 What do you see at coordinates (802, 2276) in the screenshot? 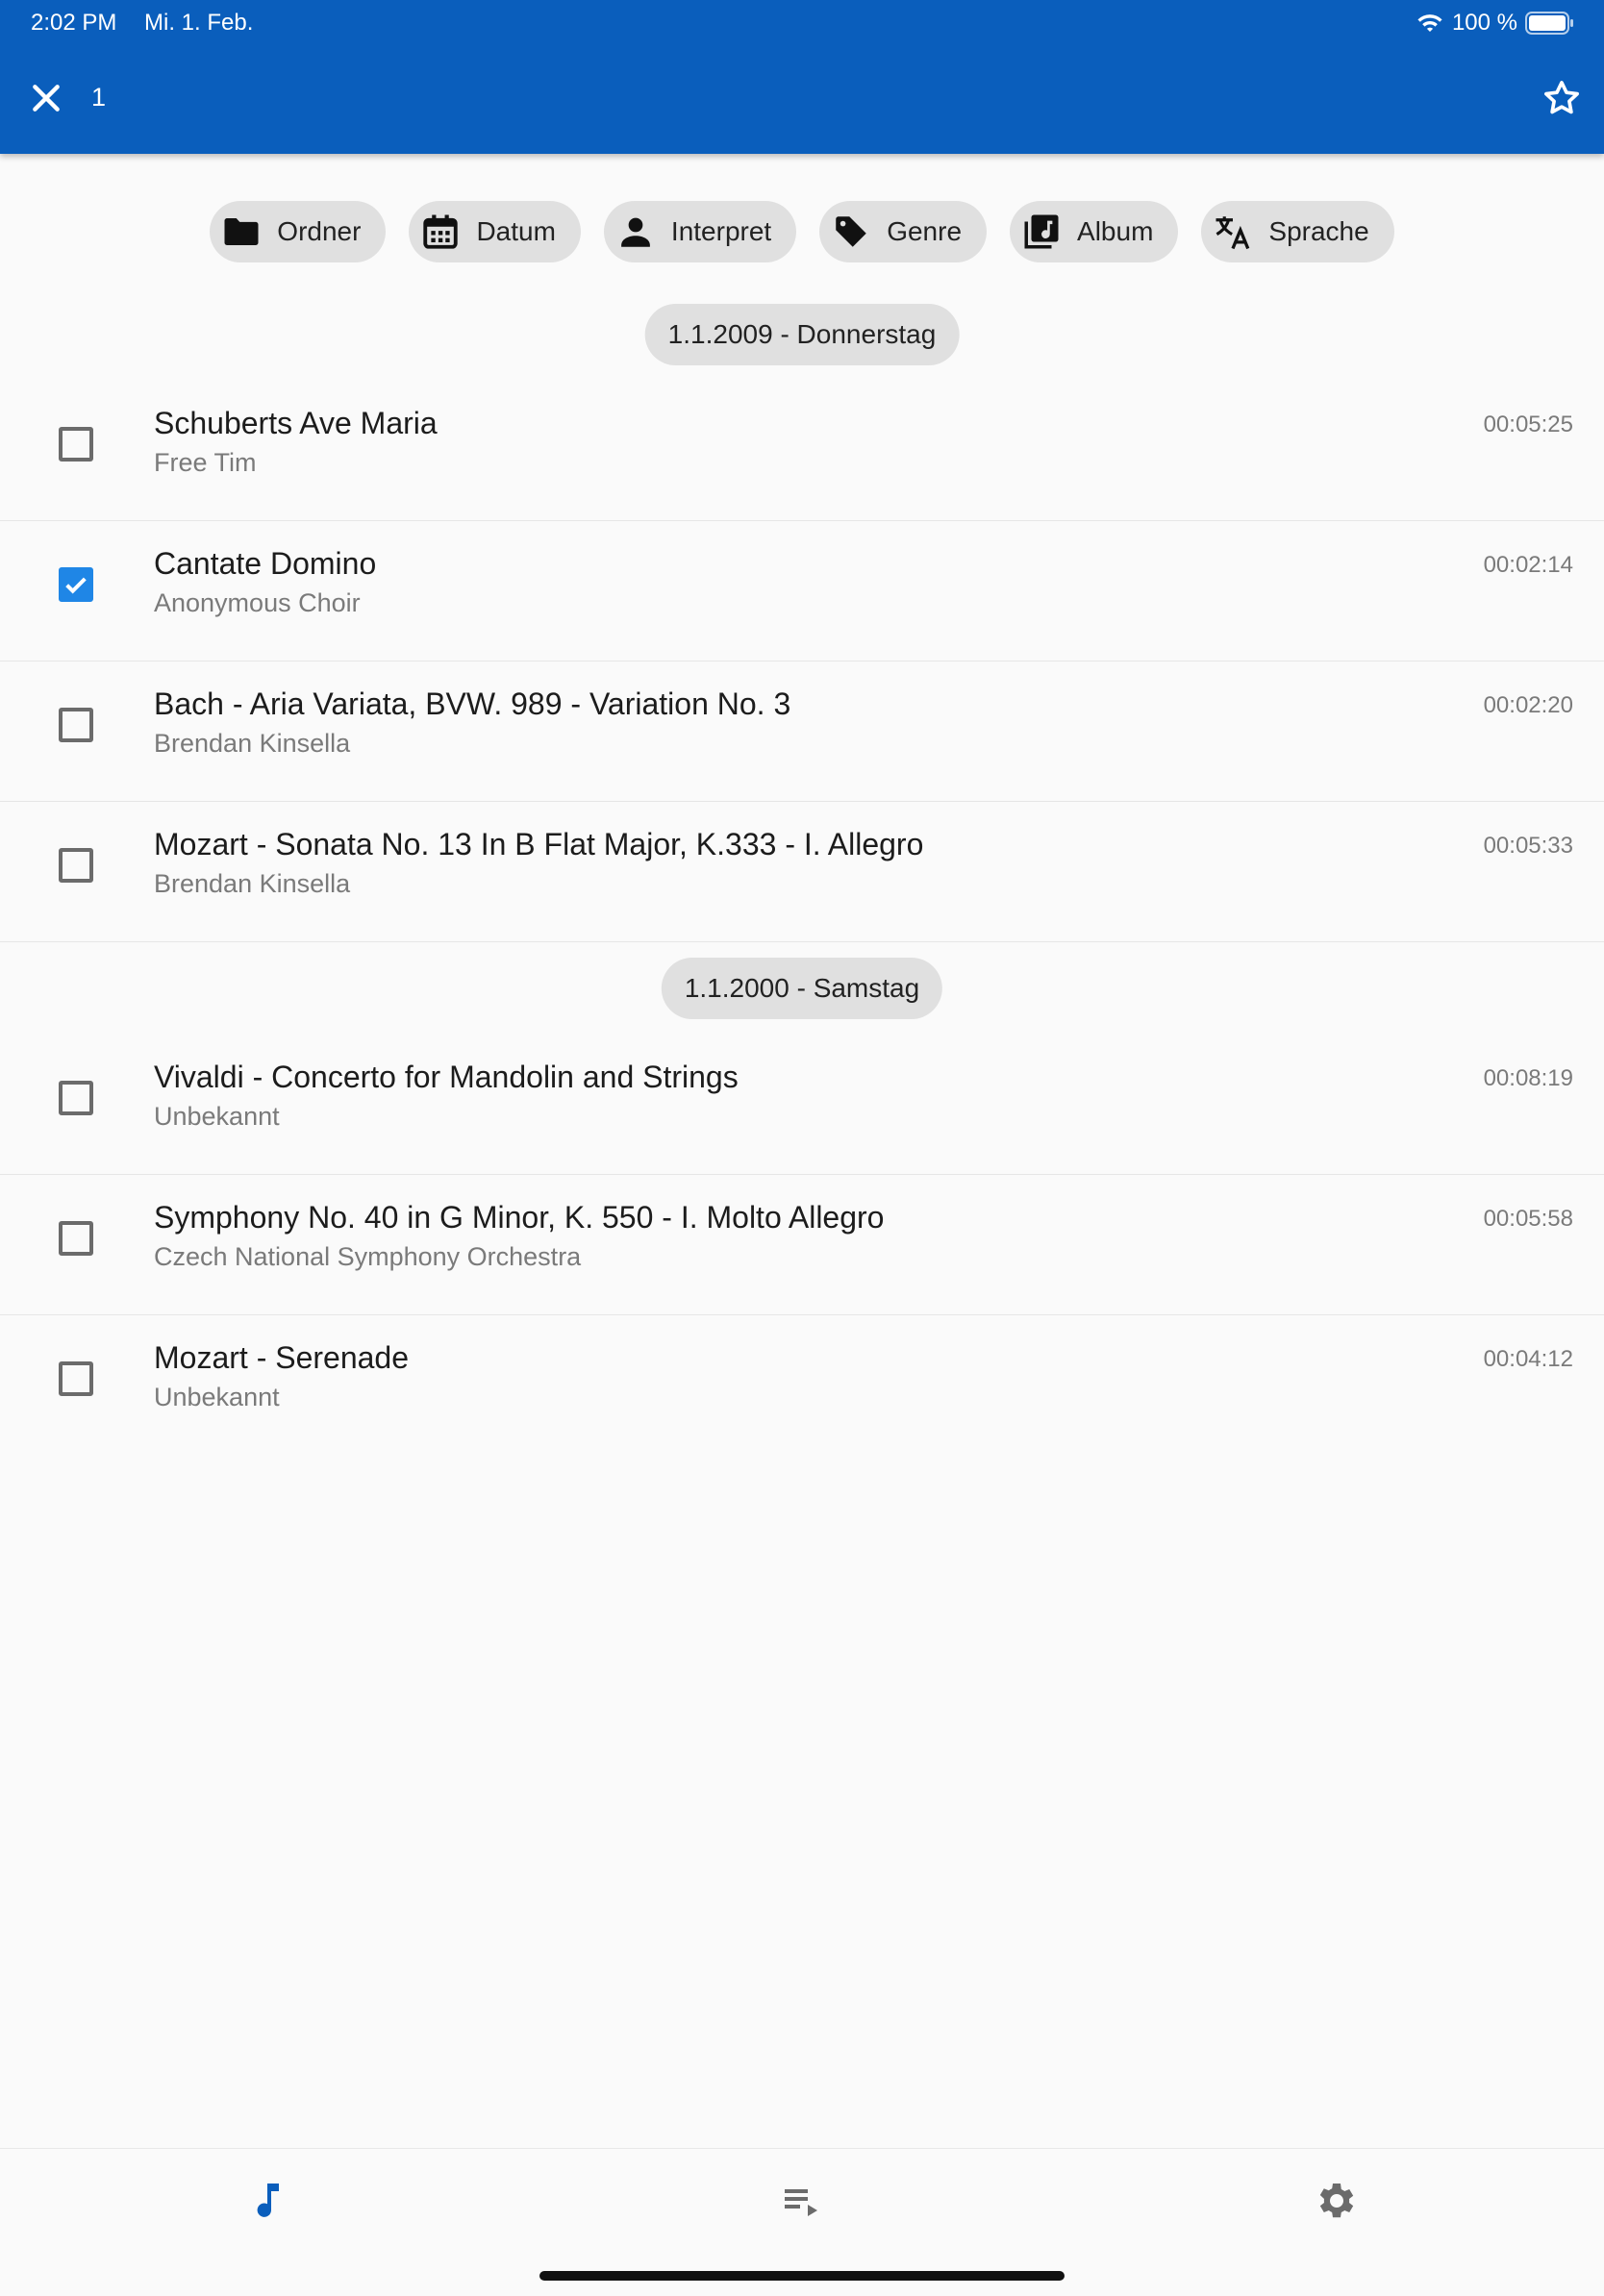
I see `home-indicator` at bounding box center [802, 2276].